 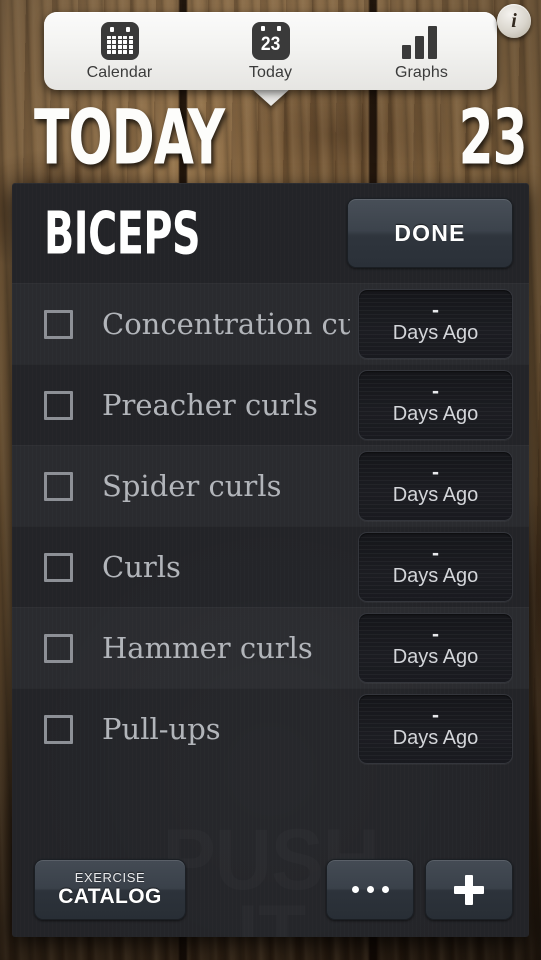 What do you see at coordinates (421, 72) in the screenshot?
I see `tab-graphs-label: Graphs` at bounding box center [421, 72].